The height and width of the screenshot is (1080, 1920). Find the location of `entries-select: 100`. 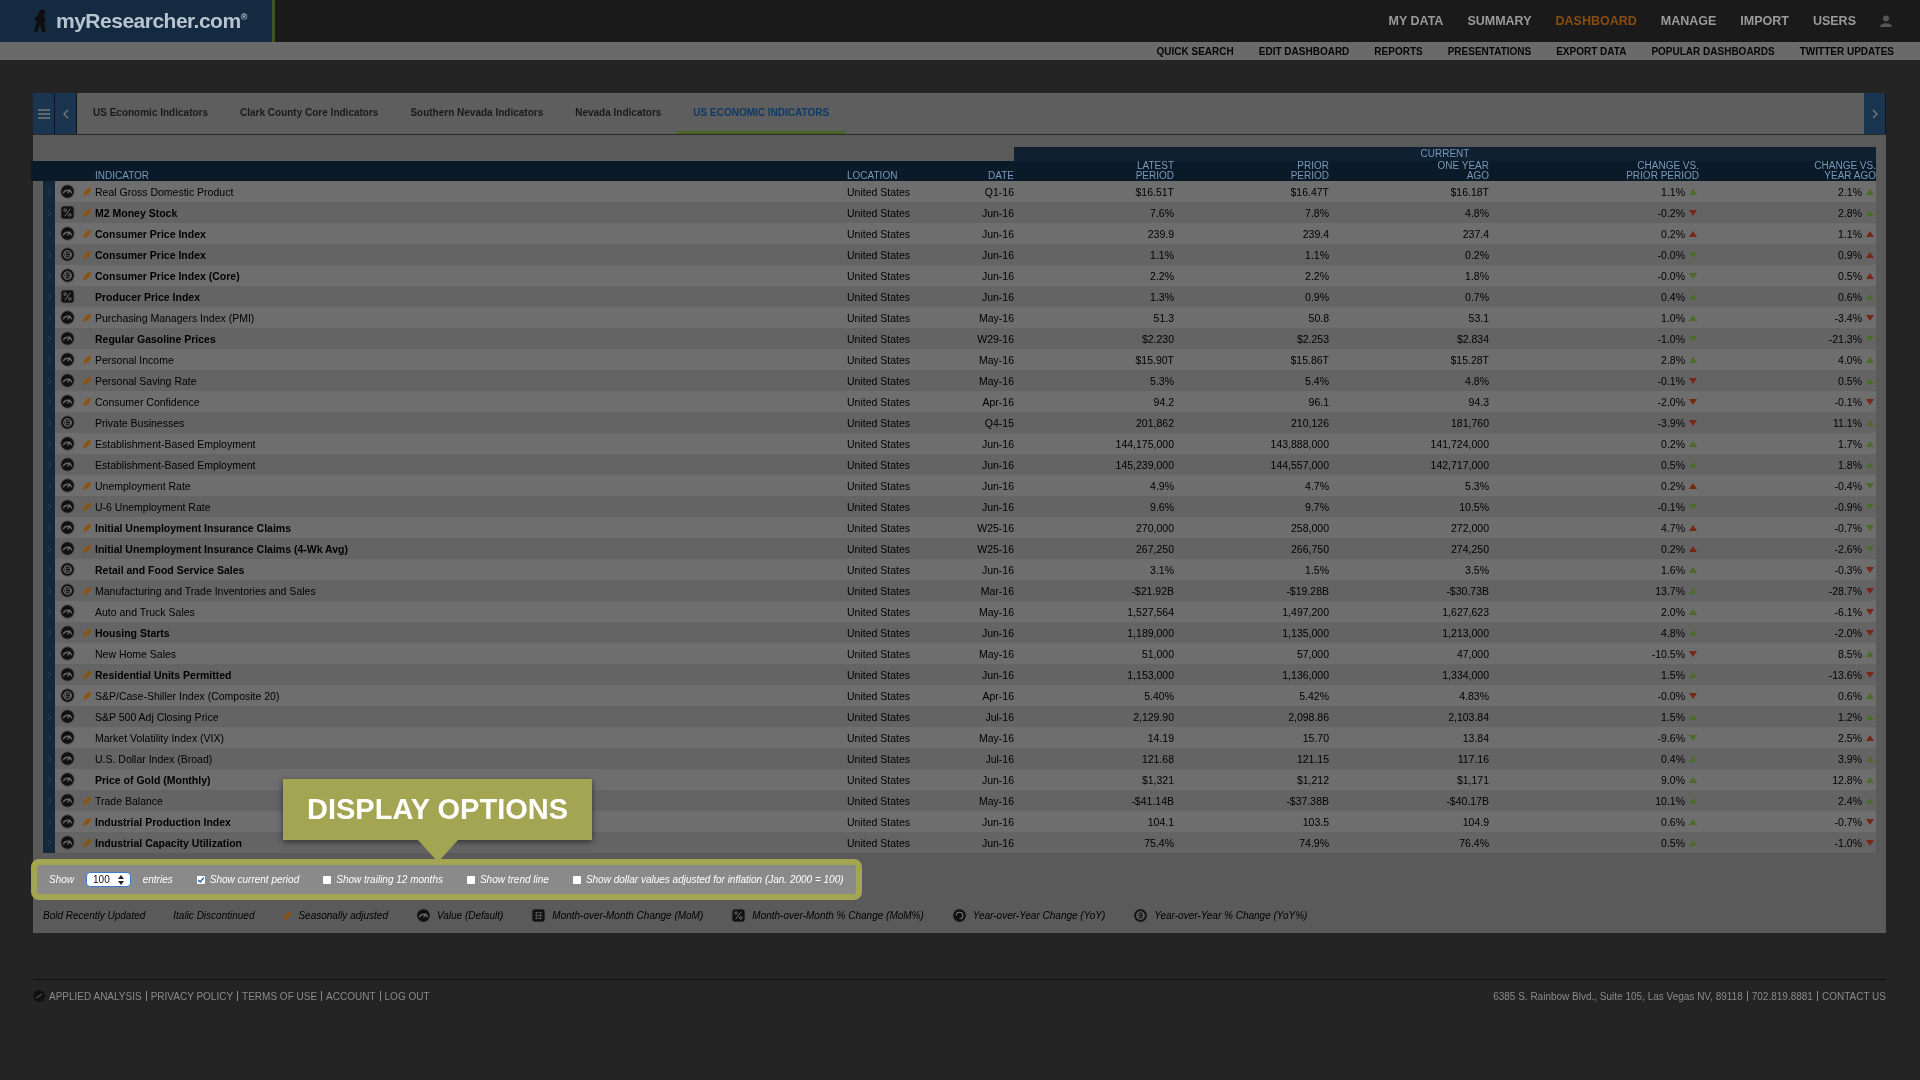

entries-select: 100 is located at coordinates (108, 879).